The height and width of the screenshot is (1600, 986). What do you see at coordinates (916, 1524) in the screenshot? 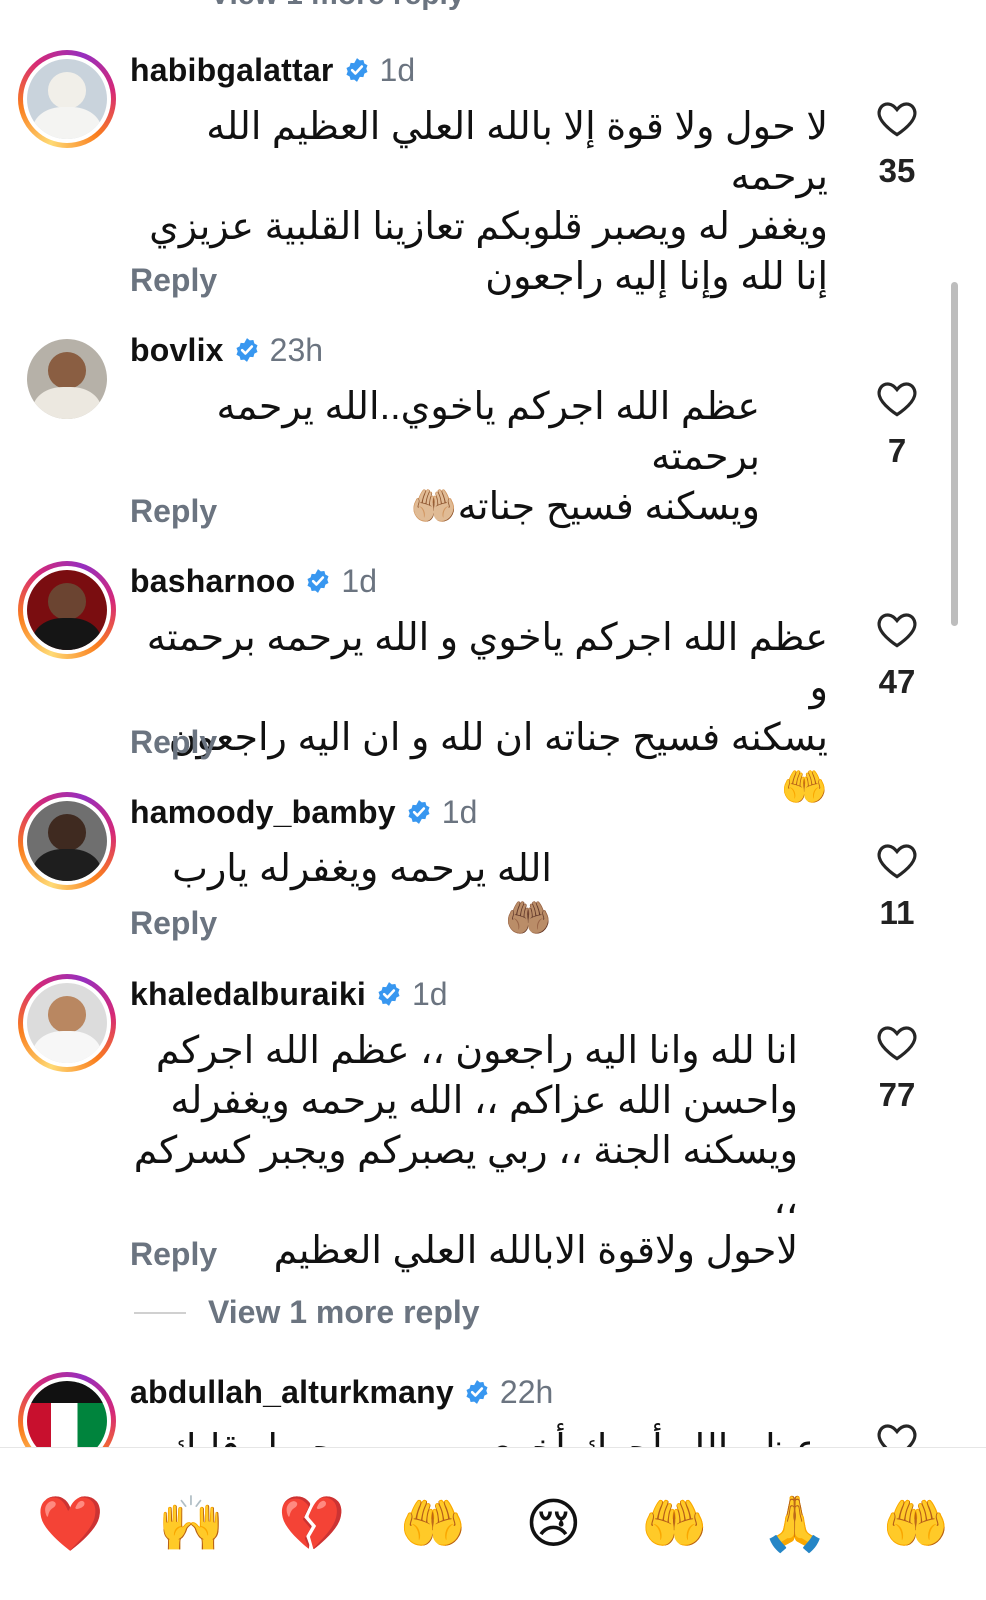
I see `palms-up-emoji-button-3: 🤲` at bounding box center [916, 1524].